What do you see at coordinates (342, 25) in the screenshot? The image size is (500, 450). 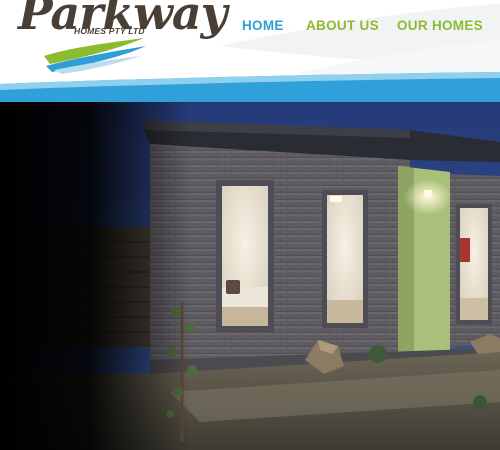 I see `nav-about-us-link: ABOUT US` at bounding box center [342, 25].